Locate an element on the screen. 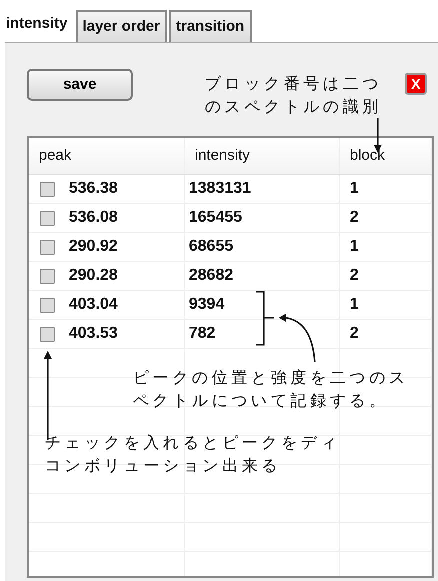 This screenshot has height=581, width=438. table-cell-text: 290.28 is located at coordinates (93, 276).